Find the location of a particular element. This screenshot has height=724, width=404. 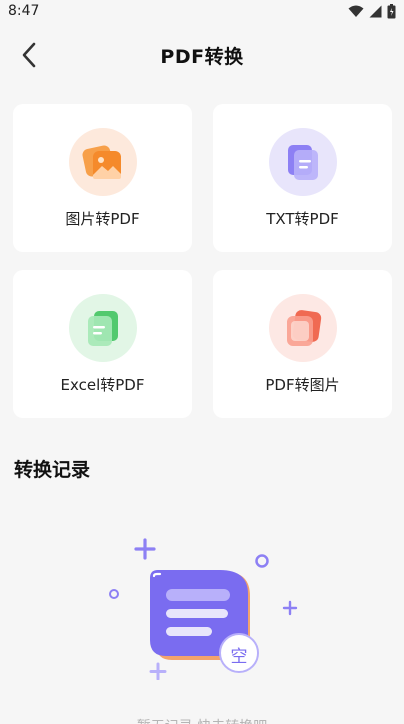

excel-to-pdf-icon-bg is located at coordinates (102, 328).